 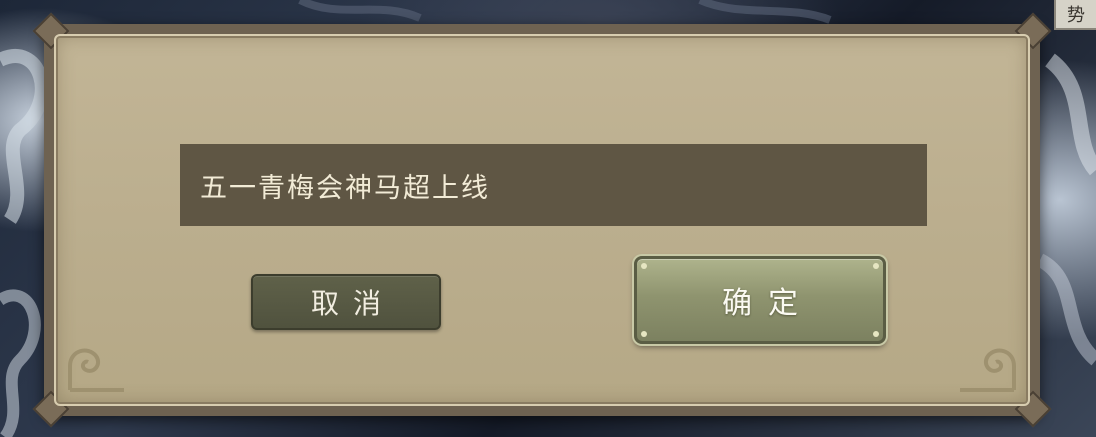 I want to click on cancel-button: 取消, so click(x=346, y=302).